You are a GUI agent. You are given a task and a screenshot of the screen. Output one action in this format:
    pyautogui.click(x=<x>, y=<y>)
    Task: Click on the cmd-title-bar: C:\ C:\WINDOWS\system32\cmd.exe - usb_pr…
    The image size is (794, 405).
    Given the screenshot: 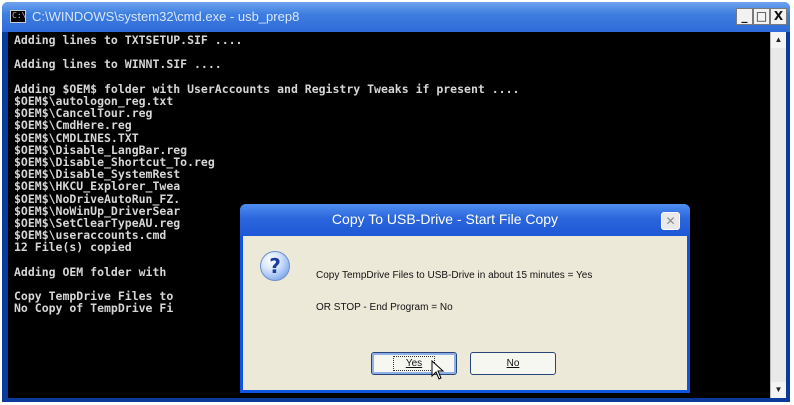 What is the action you would take?
    pyautogui.click(x=396, y=17)
    